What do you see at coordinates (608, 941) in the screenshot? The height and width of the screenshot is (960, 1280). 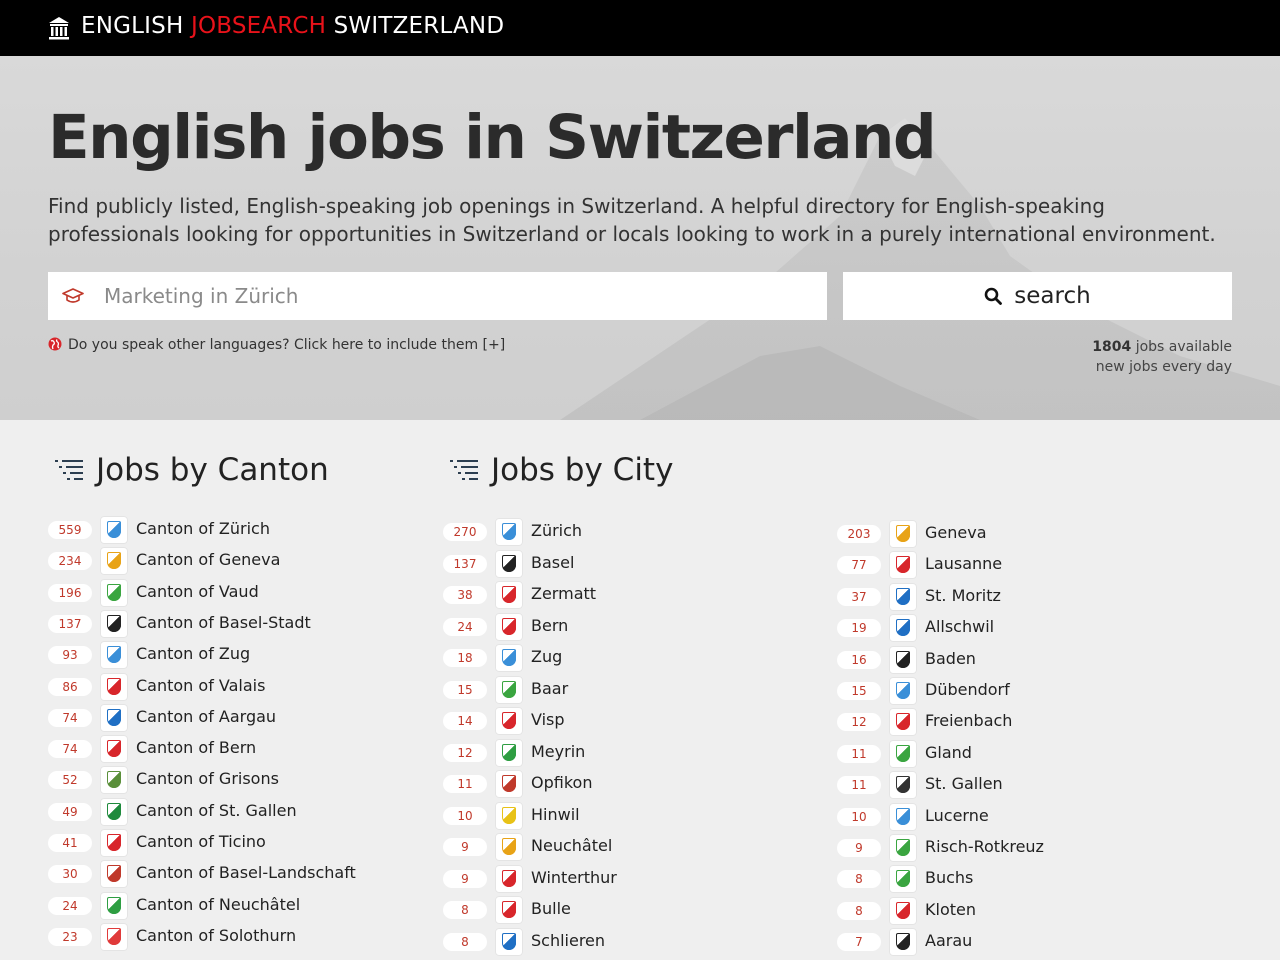 I see `list-item: 8 Schlieren` at bounding box center [608, 941].